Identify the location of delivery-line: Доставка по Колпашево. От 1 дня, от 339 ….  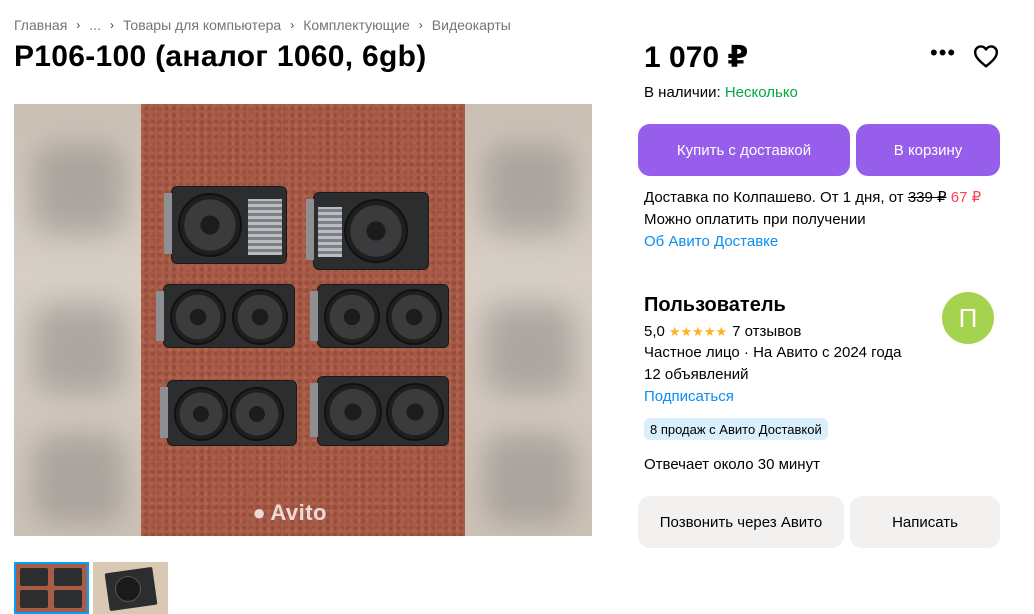
(812, 198).